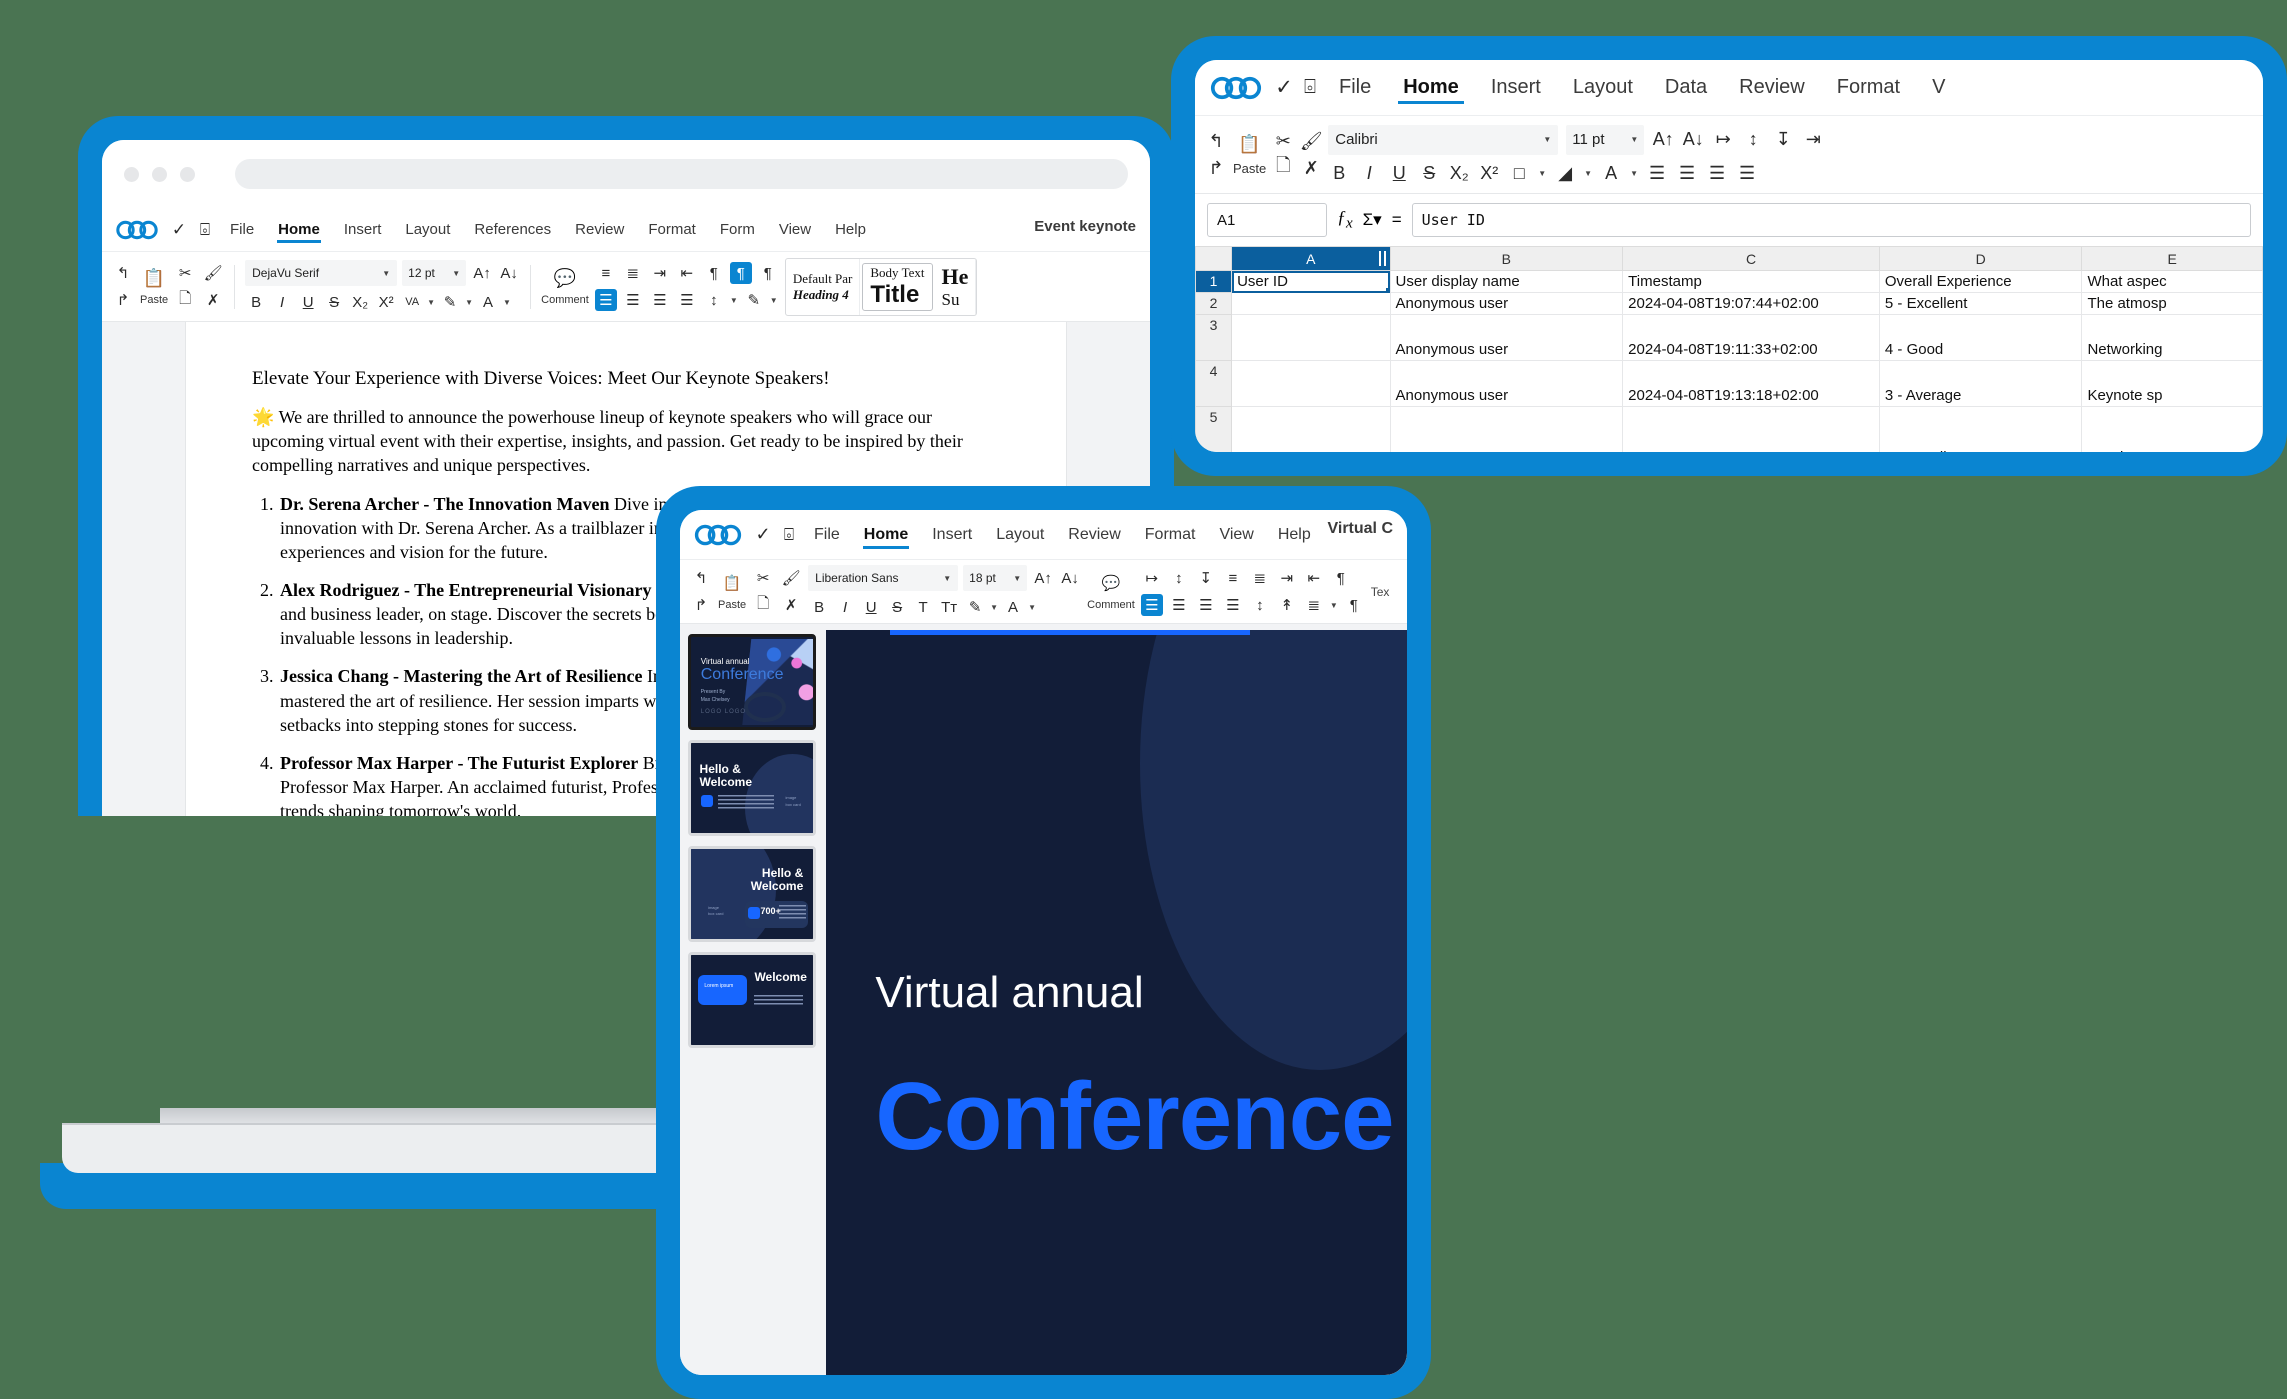 The height and width of the screenshot is (1399, 2287). Describe the element at coordinates (1267, 220) in the screenshot. I see `name-box: A1` at that location.